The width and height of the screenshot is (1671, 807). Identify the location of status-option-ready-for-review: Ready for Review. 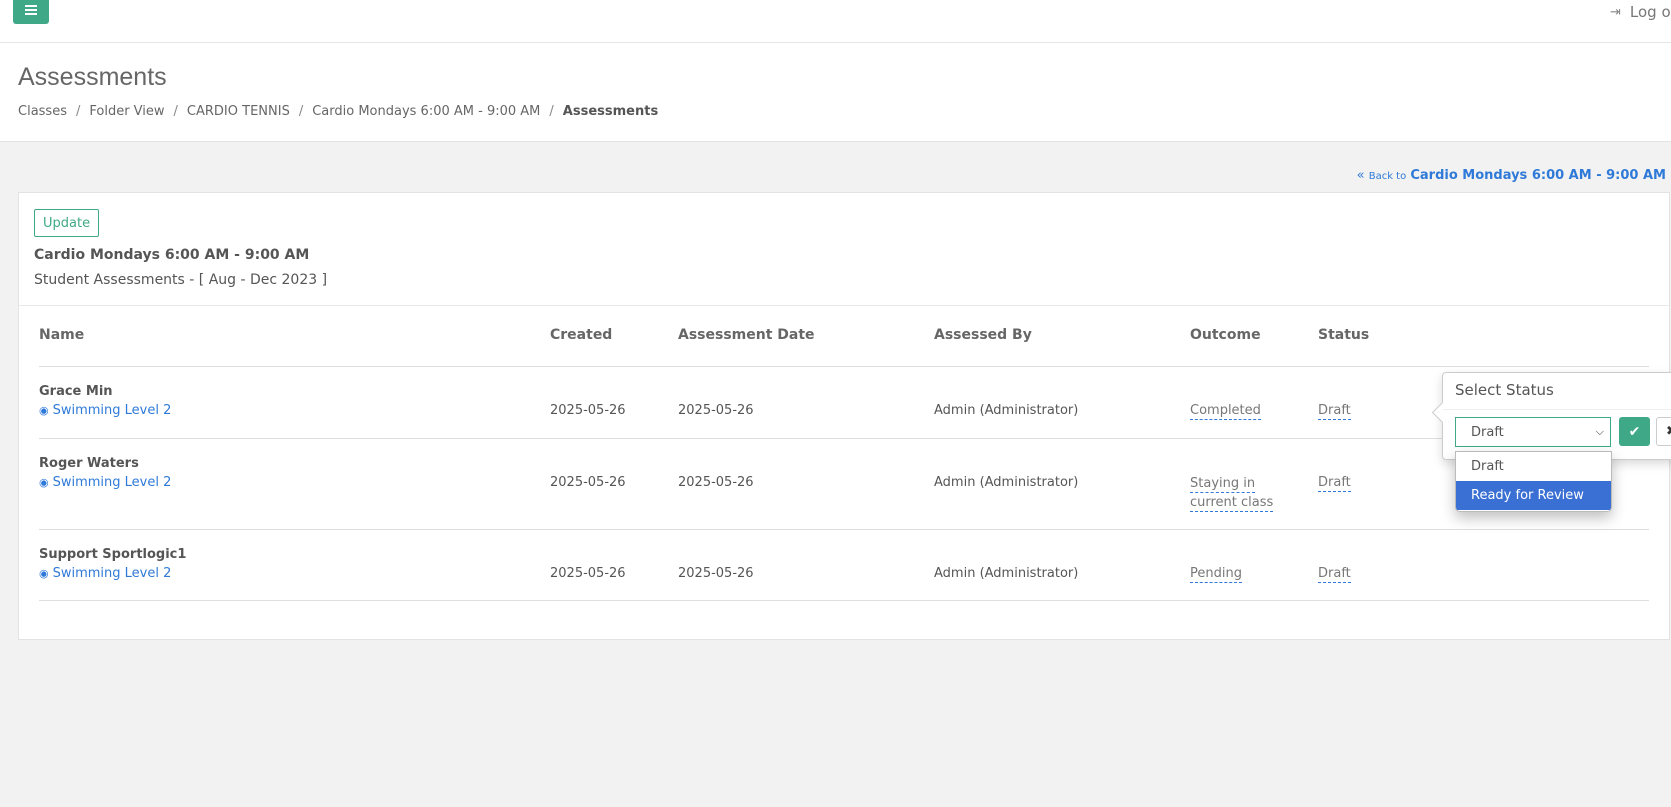
(1533, 495).